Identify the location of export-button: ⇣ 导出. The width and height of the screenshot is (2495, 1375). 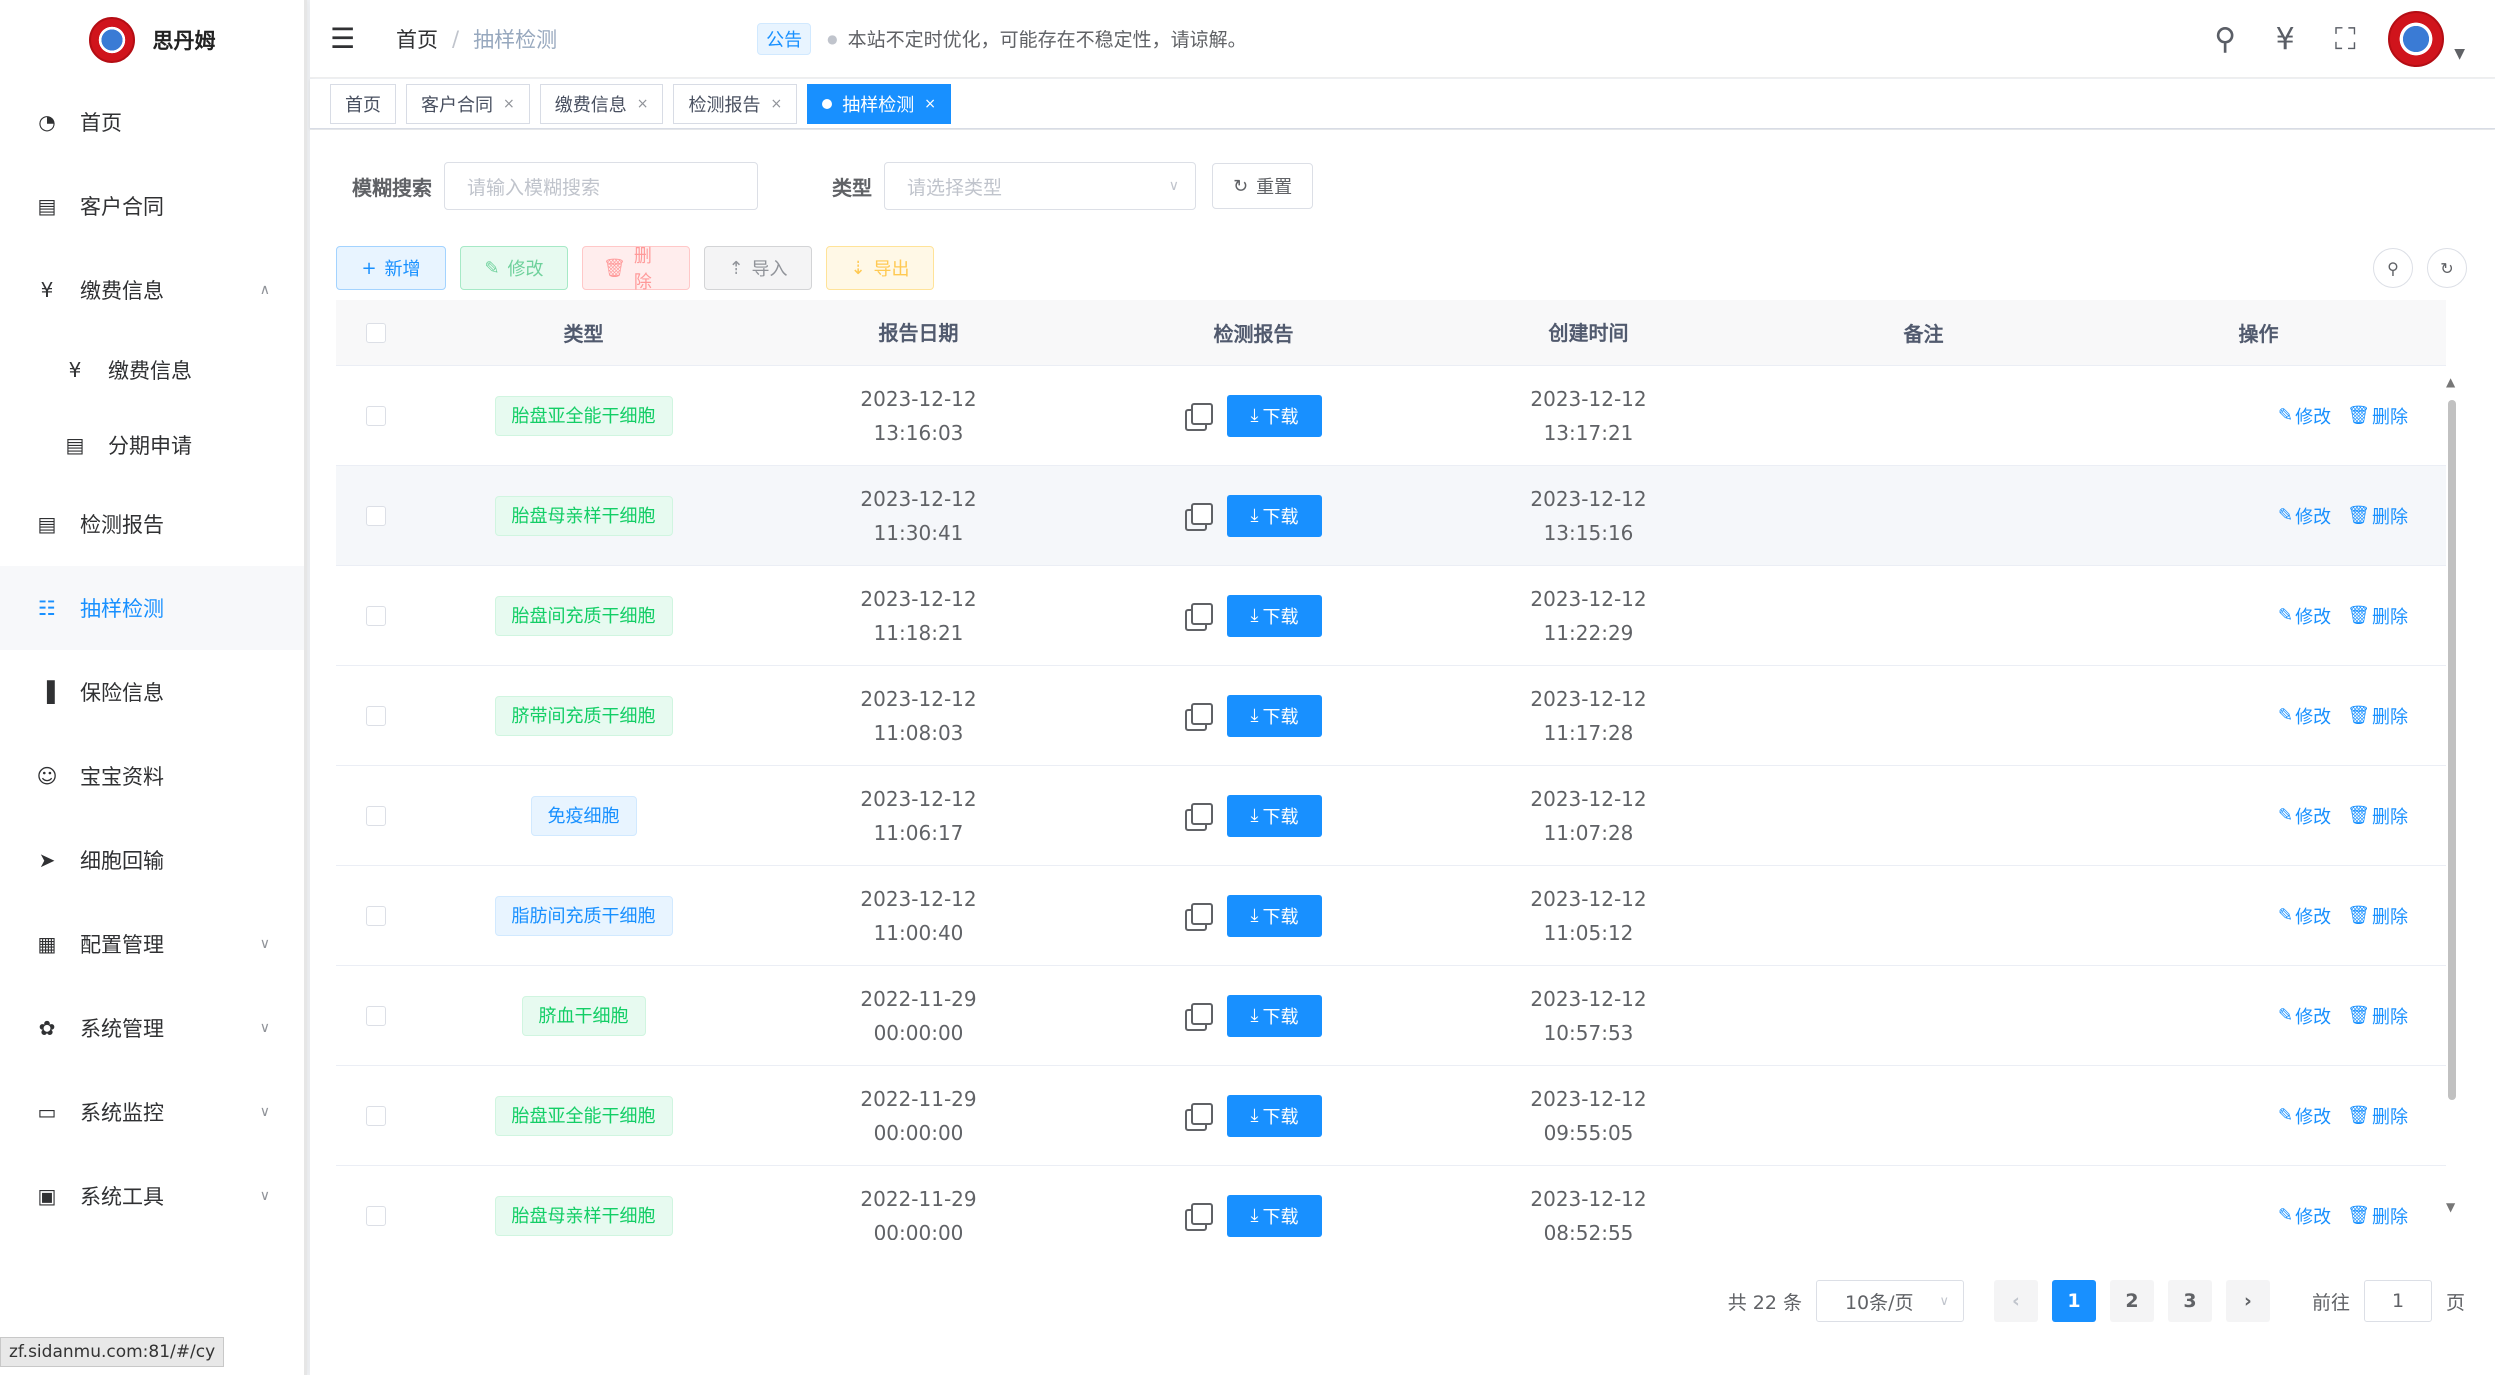
(880, 268).